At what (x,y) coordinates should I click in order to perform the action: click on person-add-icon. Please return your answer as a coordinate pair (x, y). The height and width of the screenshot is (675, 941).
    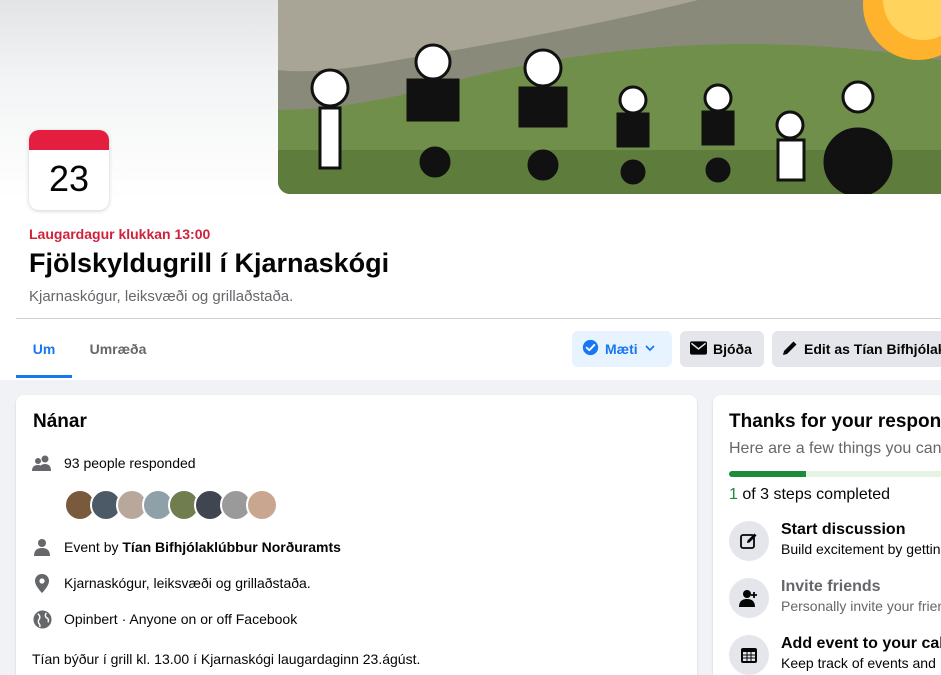
    Looking at the image, I should click on (749, 598).